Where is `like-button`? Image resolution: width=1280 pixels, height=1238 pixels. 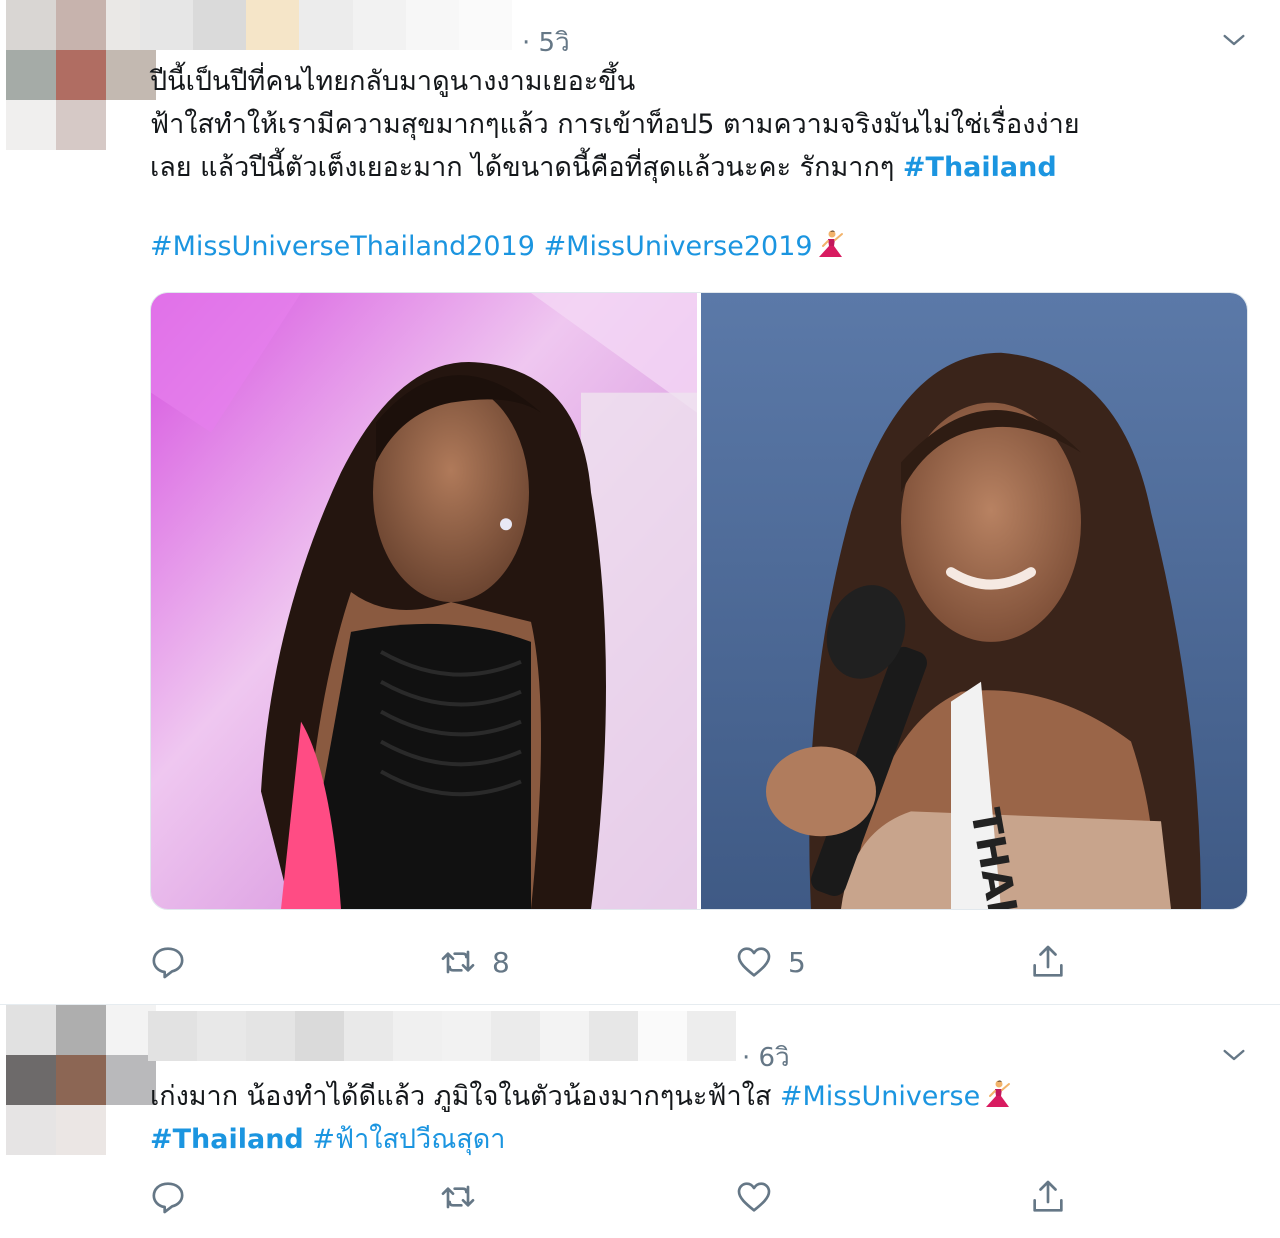
like-button is located at coordinates (761, 1197).